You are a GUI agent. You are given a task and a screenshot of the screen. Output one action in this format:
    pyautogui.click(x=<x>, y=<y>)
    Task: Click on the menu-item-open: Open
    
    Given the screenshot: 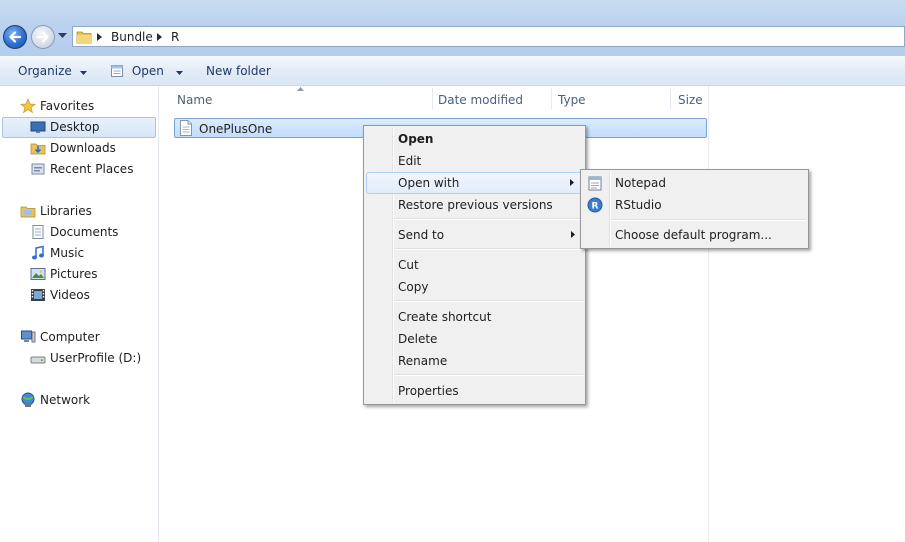 What is the action you would take?
    pyautogui.click(x=474, y=139)
    